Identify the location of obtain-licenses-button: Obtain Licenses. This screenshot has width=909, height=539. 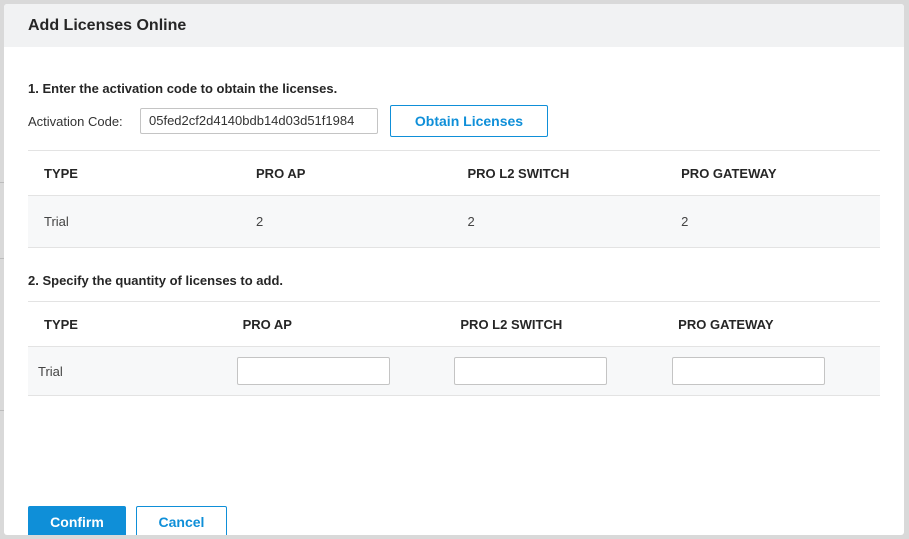
(469, 121).